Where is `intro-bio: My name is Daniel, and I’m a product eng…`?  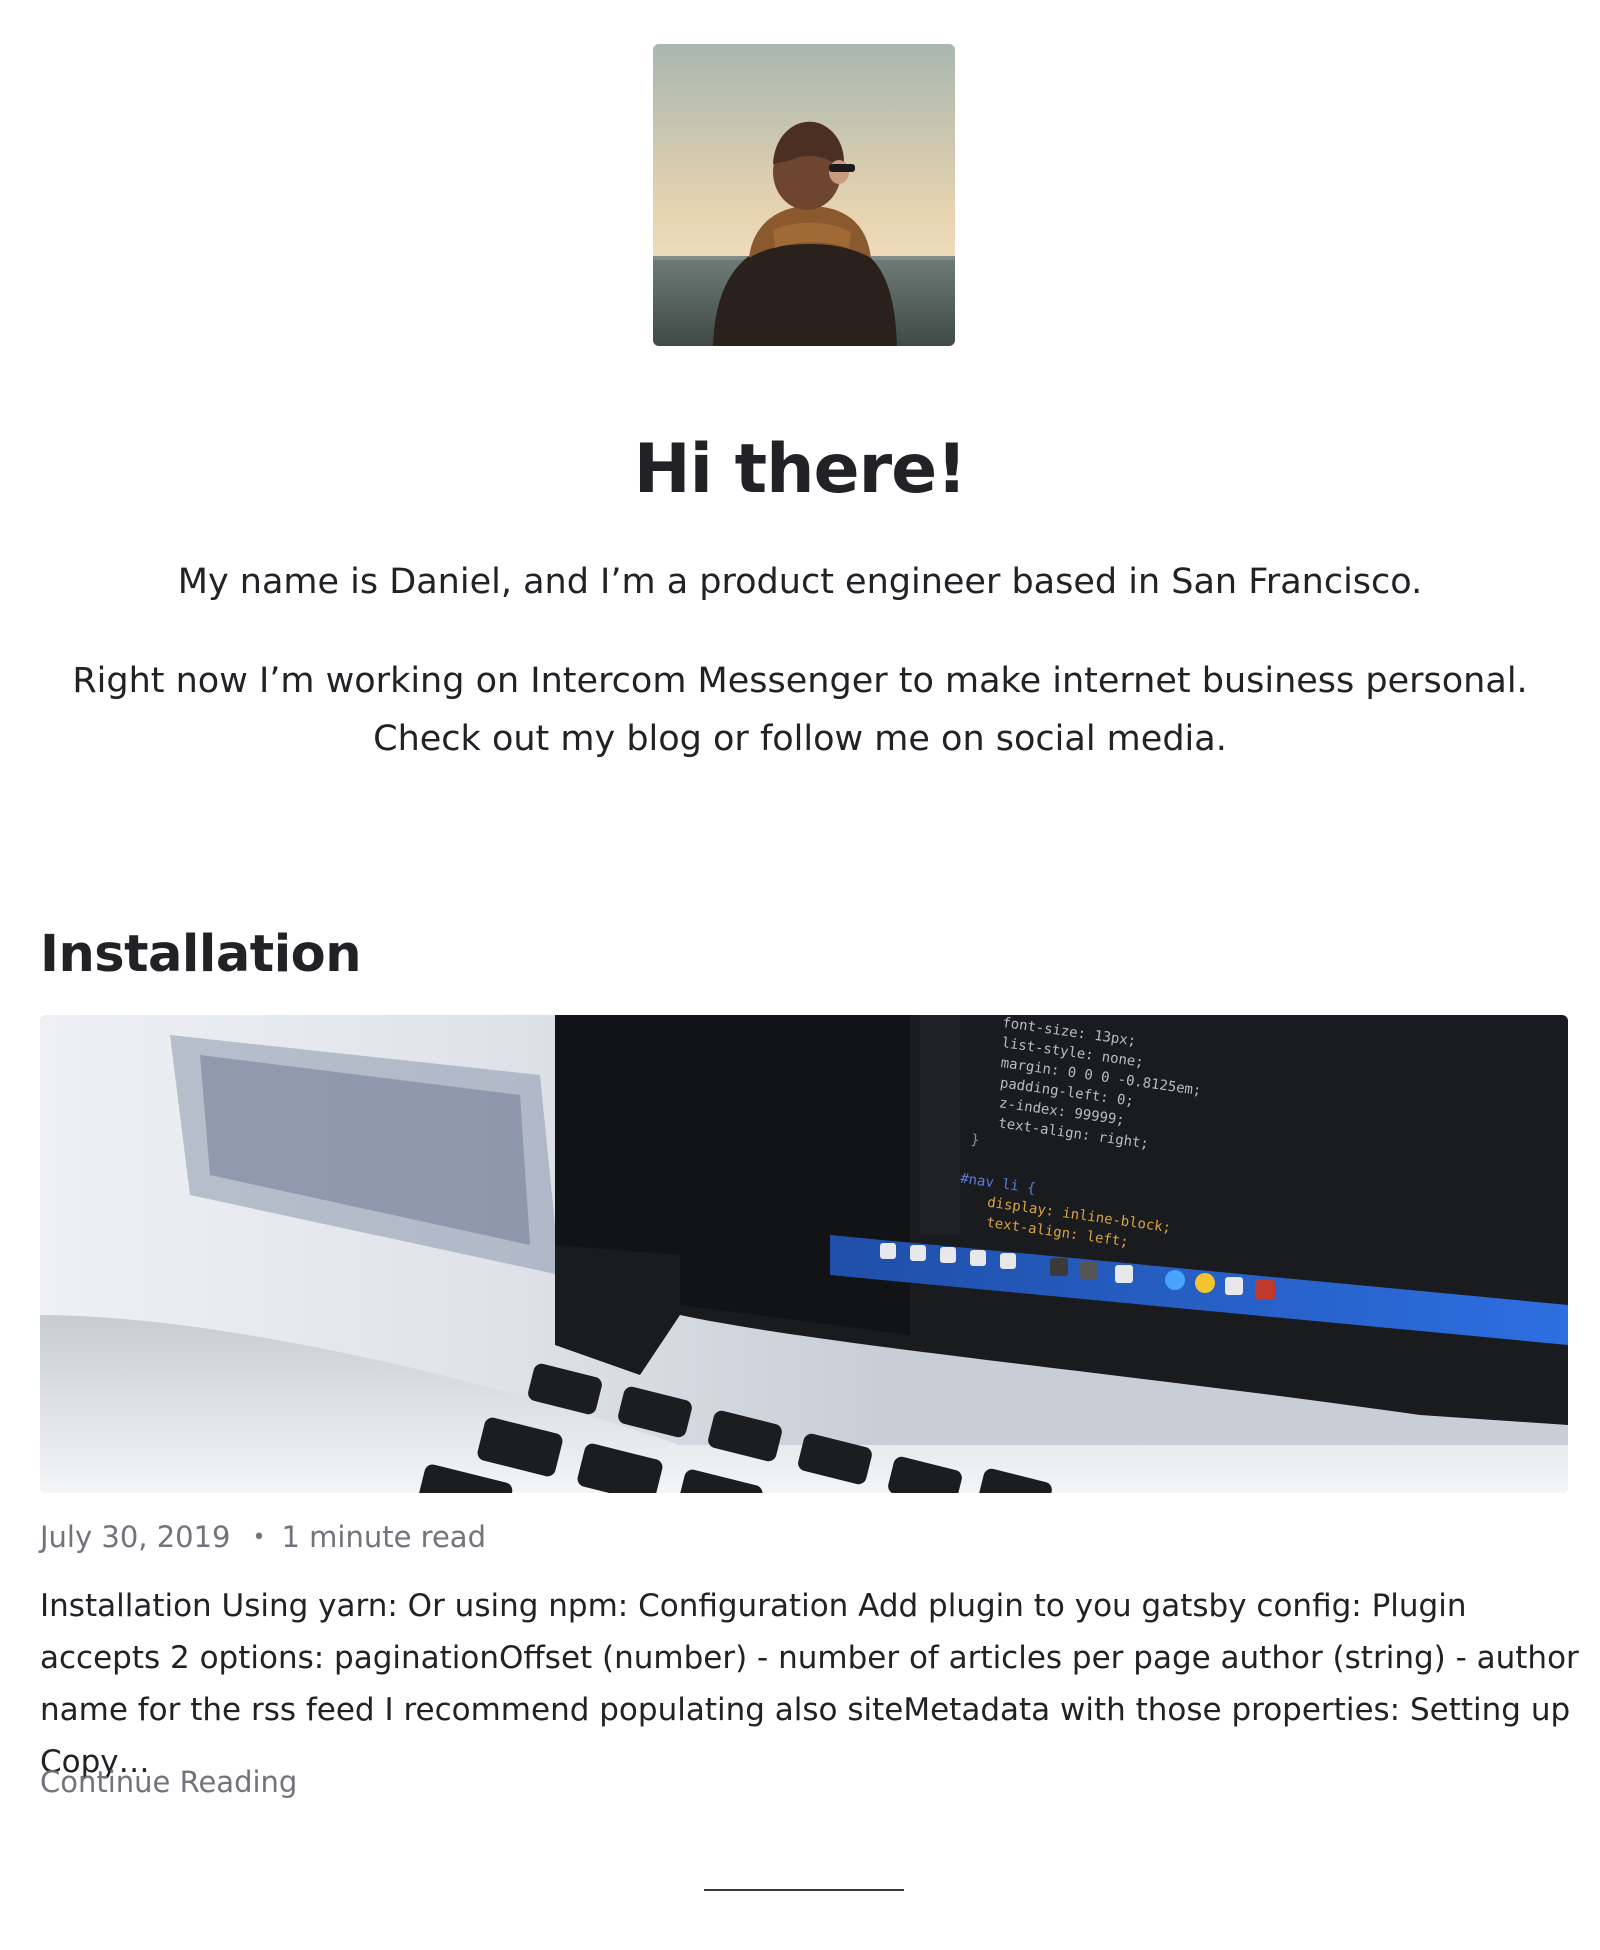 intro-bio: My name is Daniel, and I’m a product eng… is located at coordinates (800, 582).